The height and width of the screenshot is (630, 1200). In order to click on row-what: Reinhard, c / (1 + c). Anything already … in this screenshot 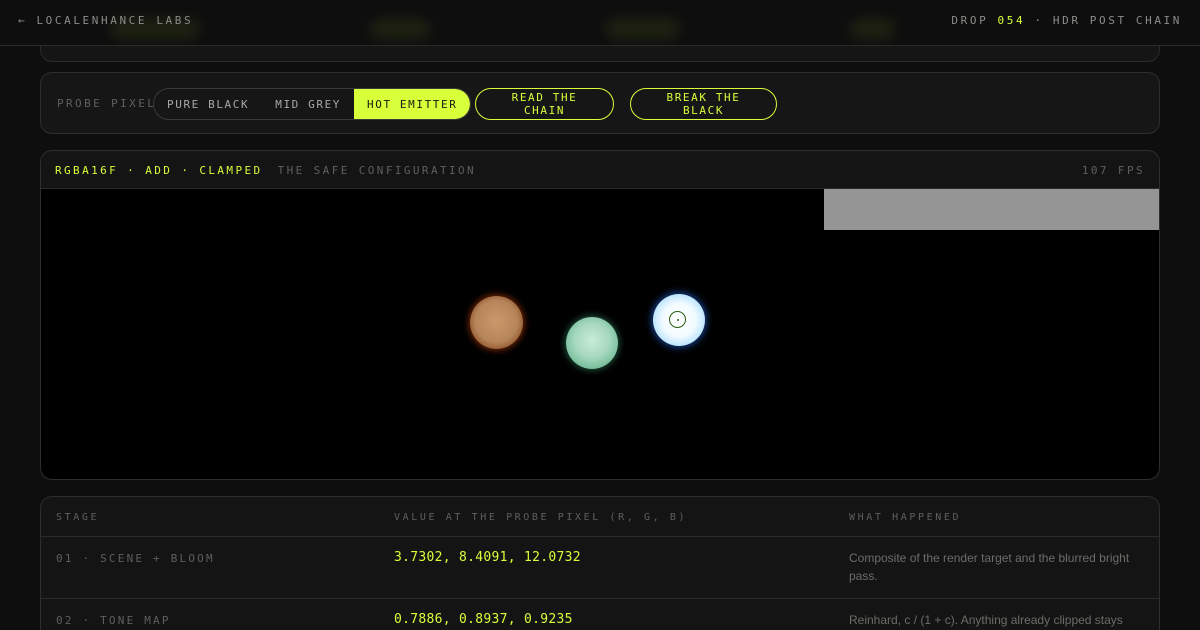, I will do `click(986, 620)`.